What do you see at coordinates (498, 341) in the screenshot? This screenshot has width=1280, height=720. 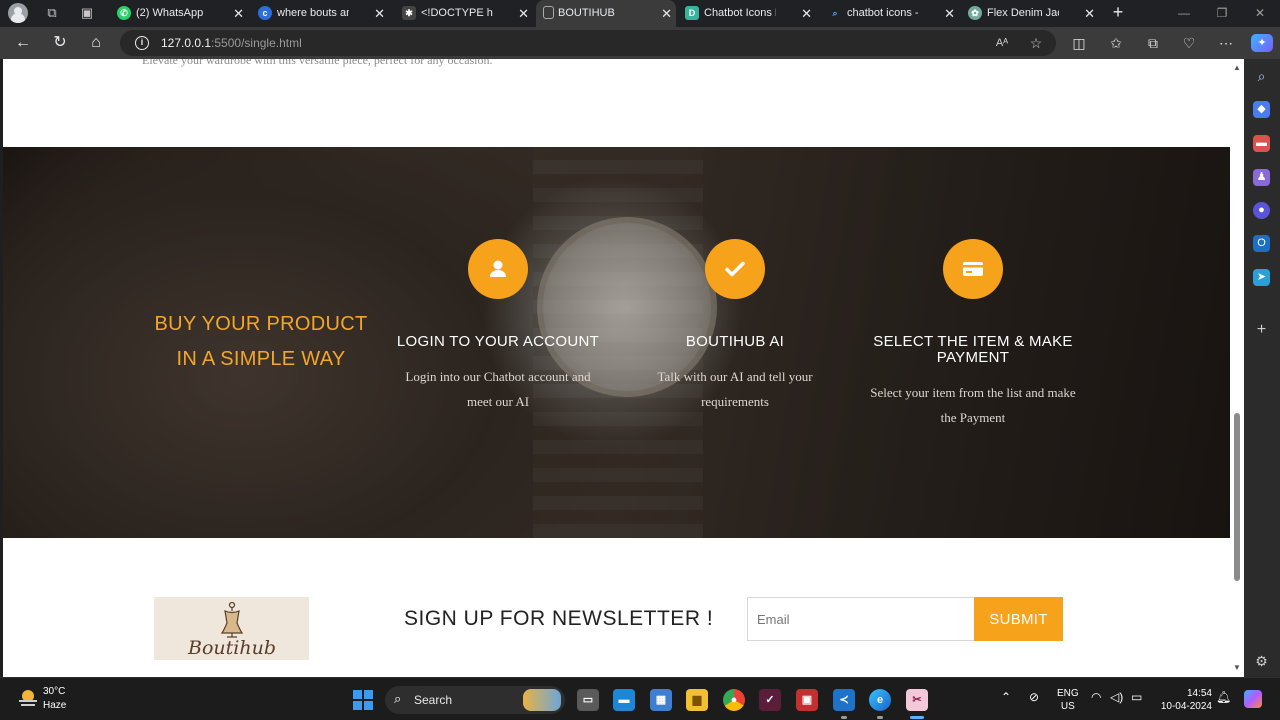 I see `step-title: LOGIN TO YOUR ACCOUNT` at bounding box center [498, 341].